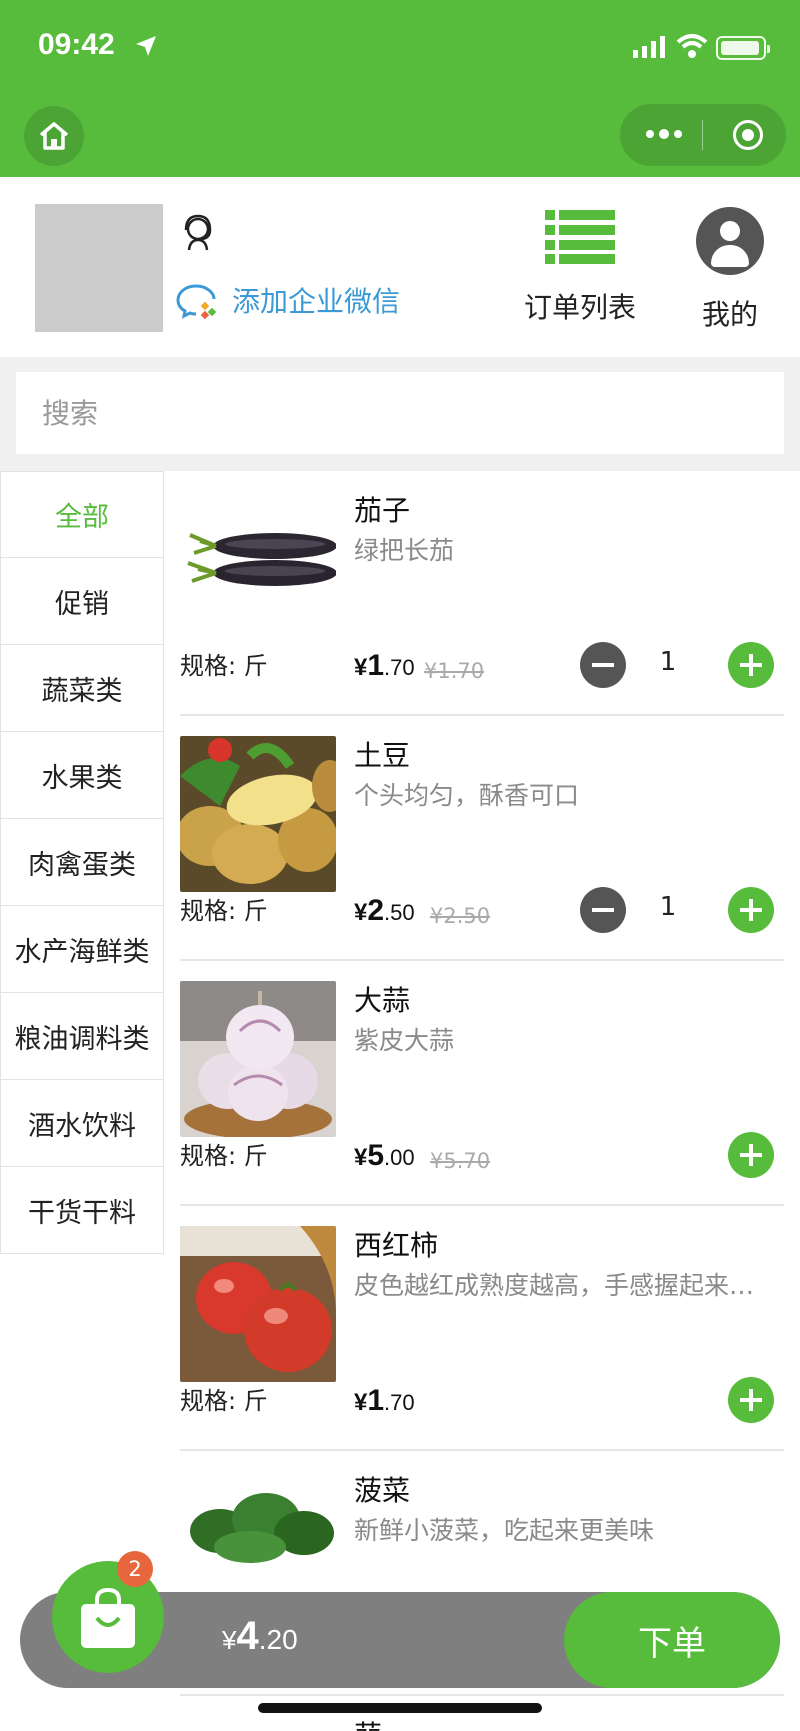 The width and height of the screenshot is (800, 1731). What do you see at coordinates (384, 1155) in the screenshot?
I see `product-price: ¥5.00` at bounding box center [384, 1155].